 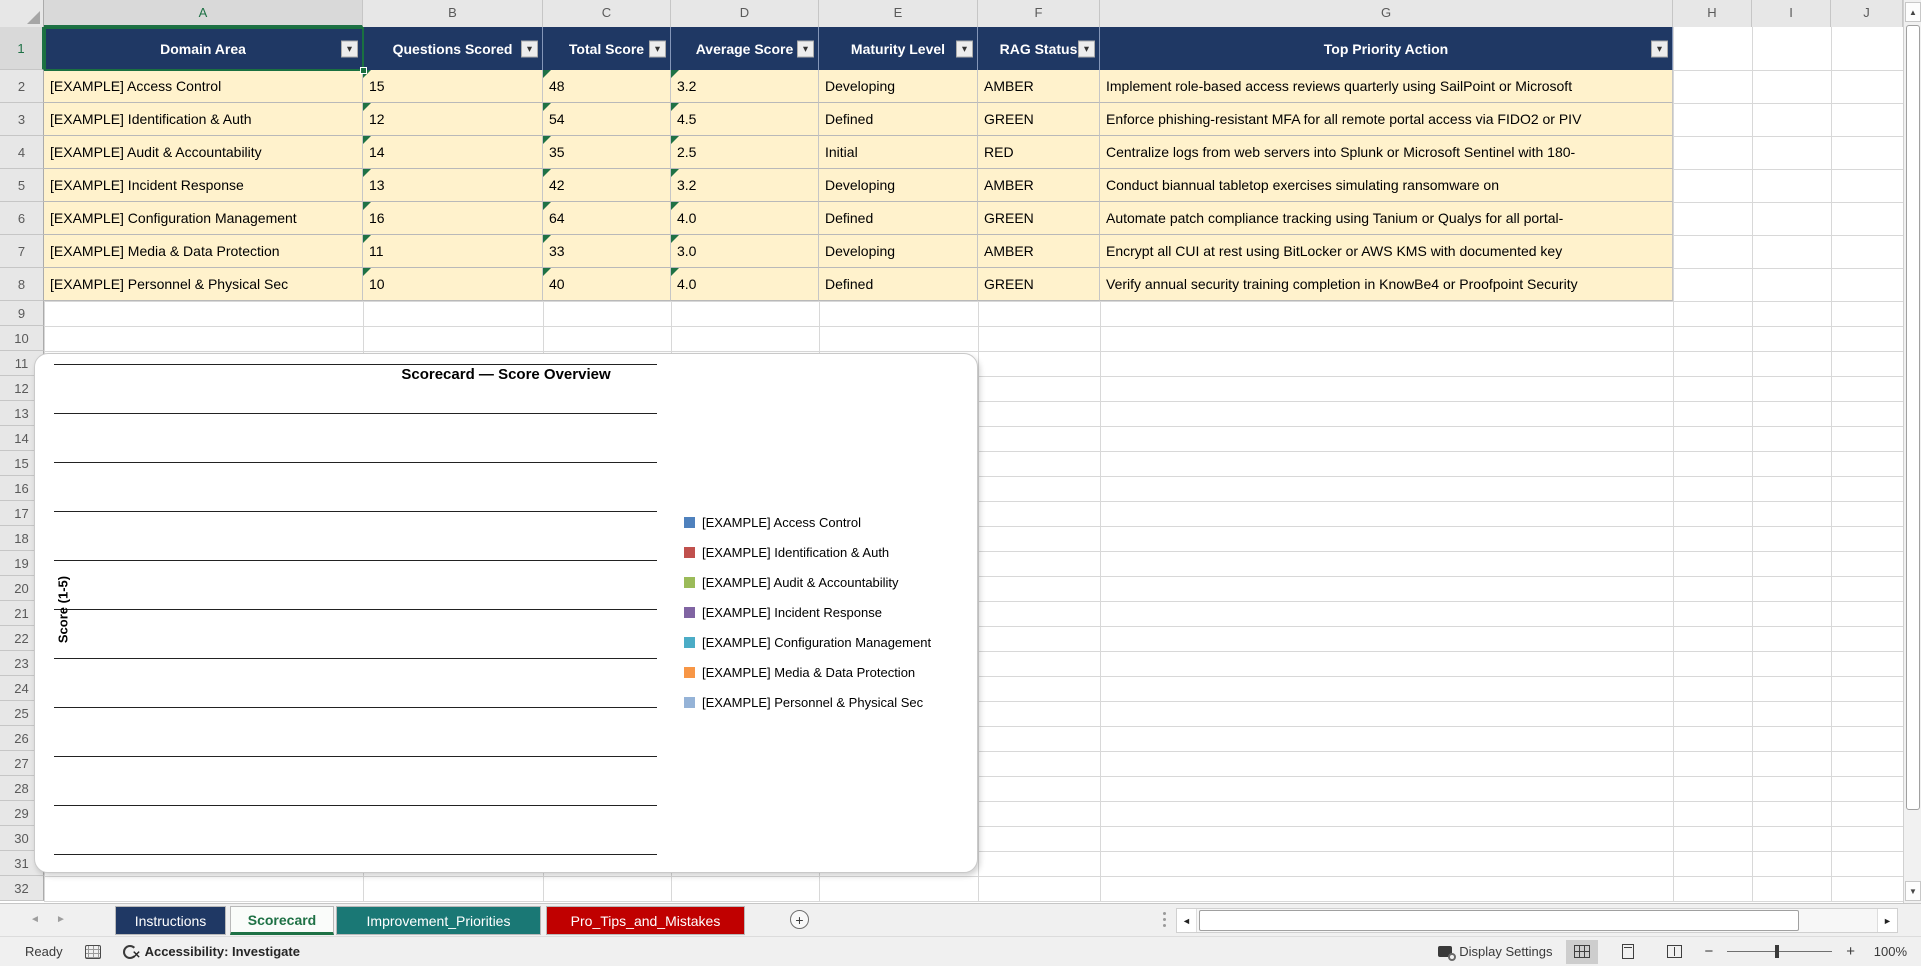 What do you see at coordinates (1867, 13) in the screenshot?
I see `column-header-j: J` at bounding box center [1867, 13].